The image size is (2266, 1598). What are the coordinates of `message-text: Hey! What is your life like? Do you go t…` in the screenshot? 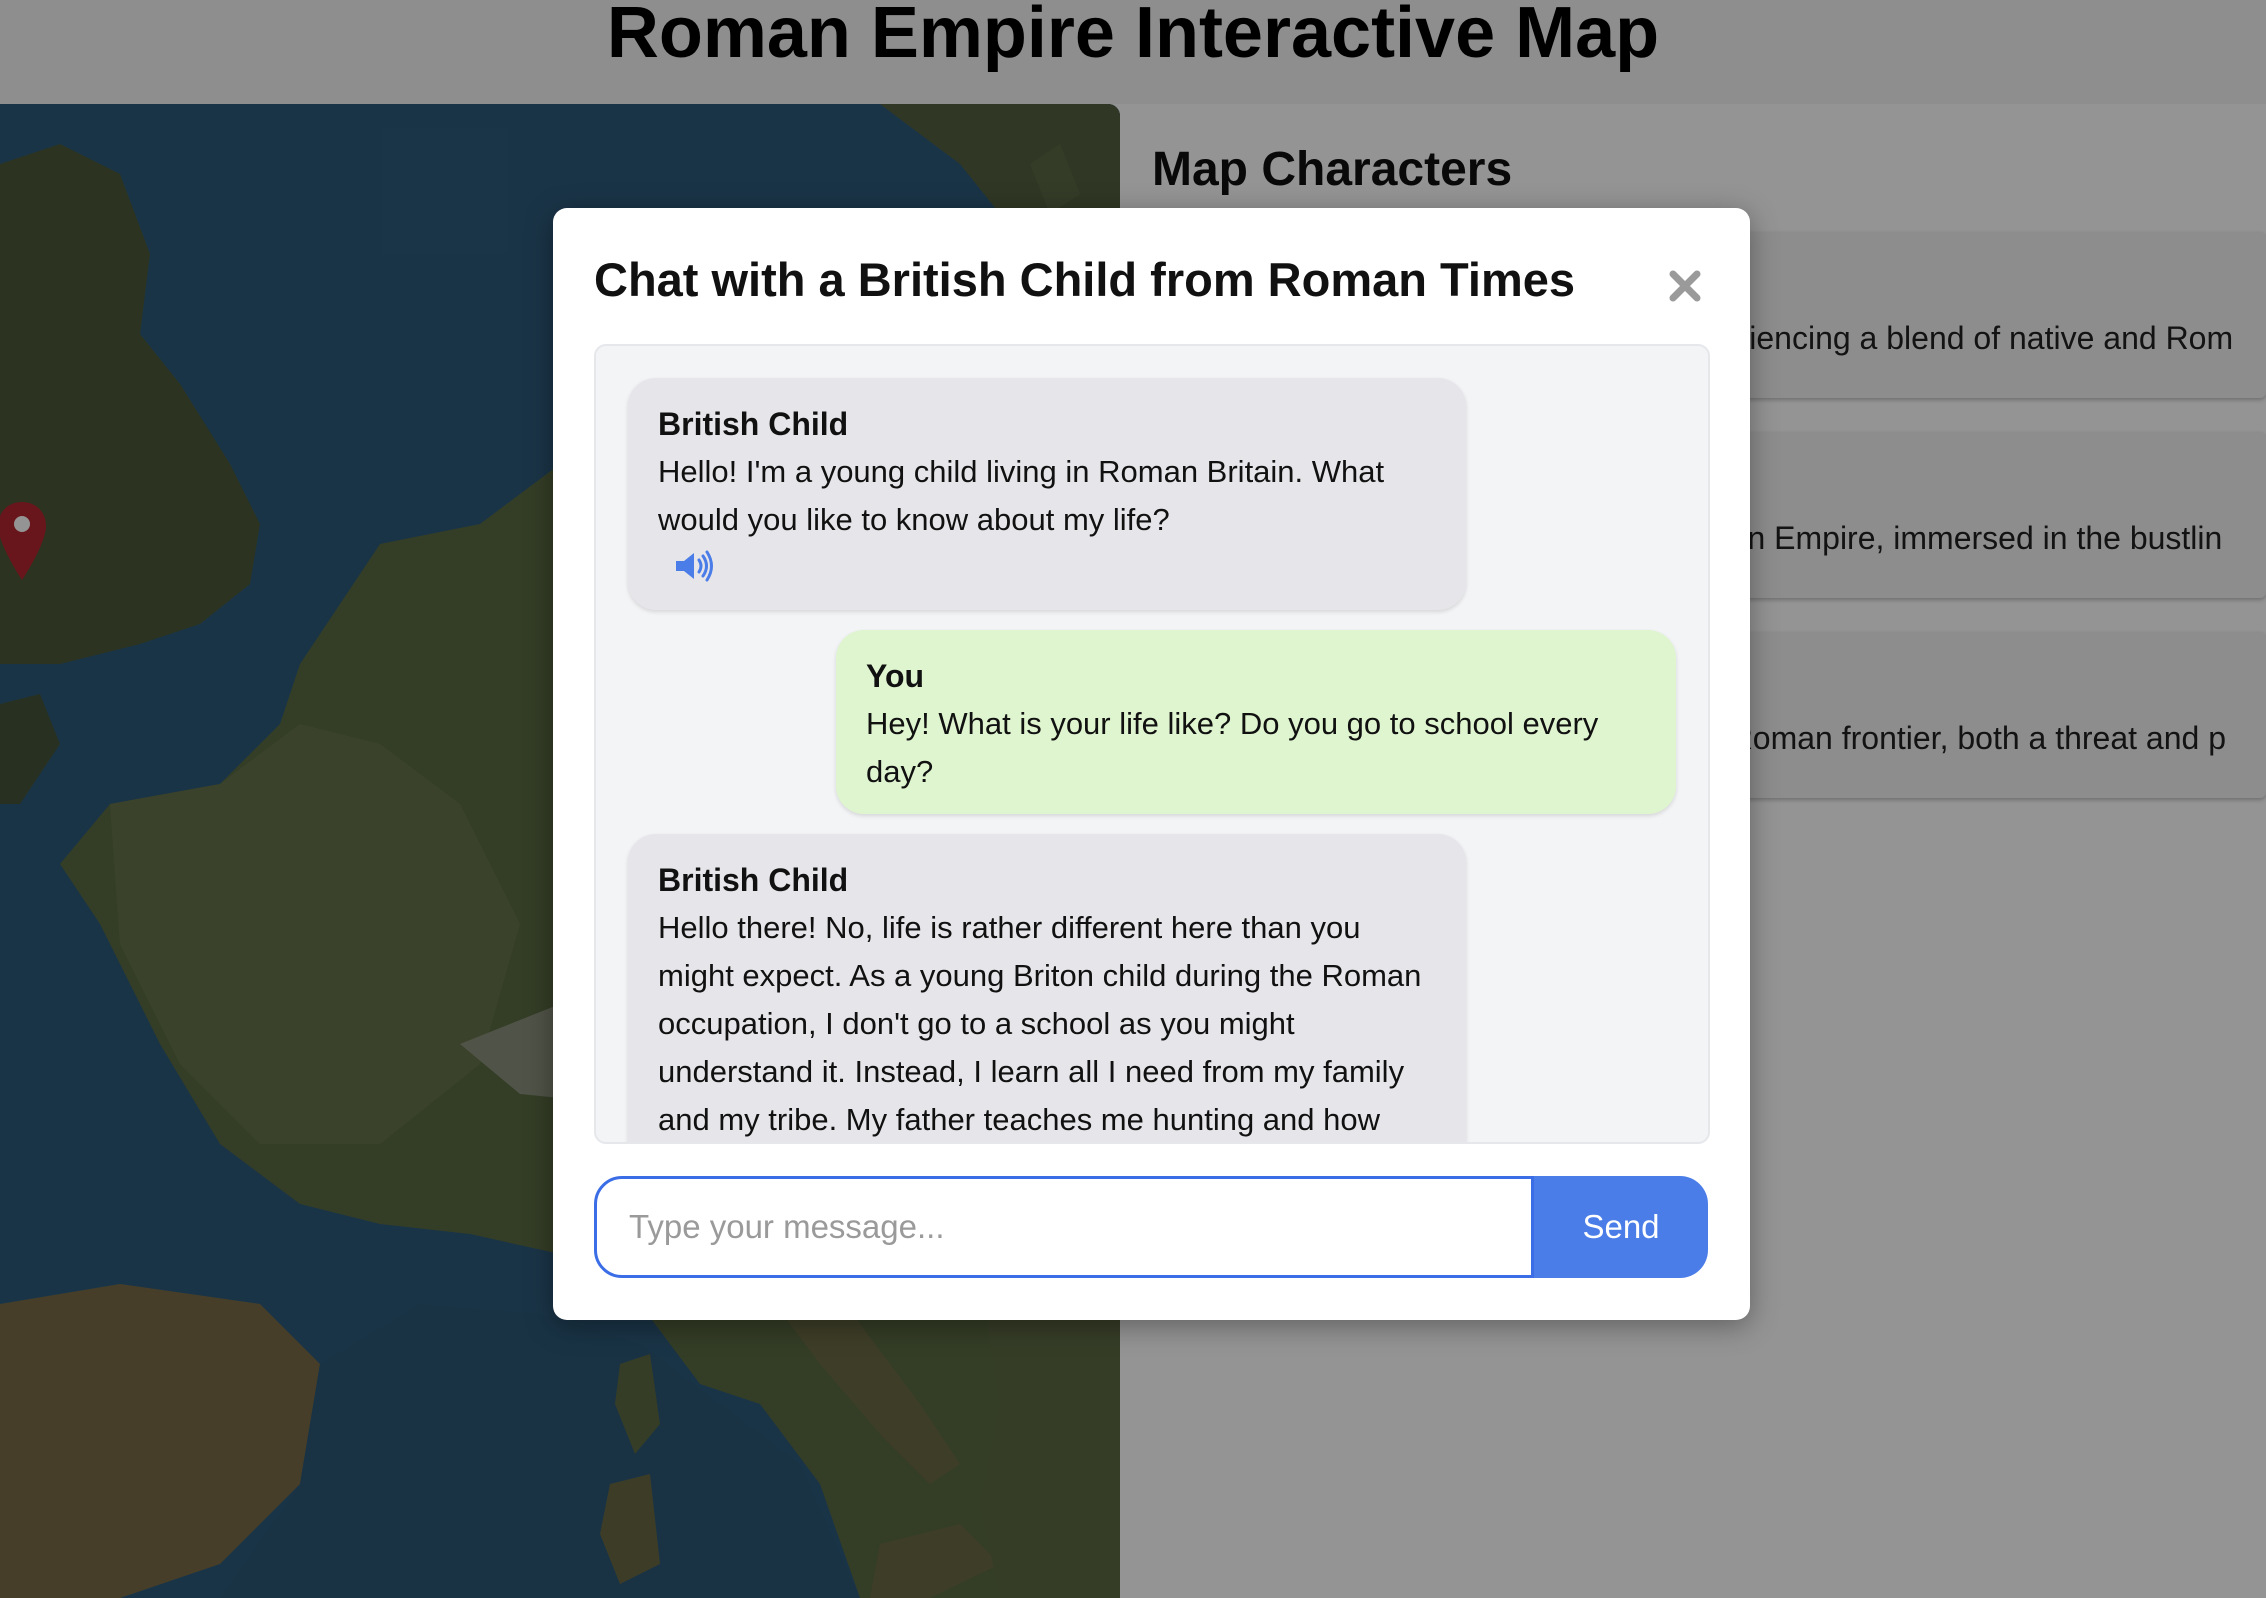 It's located at (1232, 747).